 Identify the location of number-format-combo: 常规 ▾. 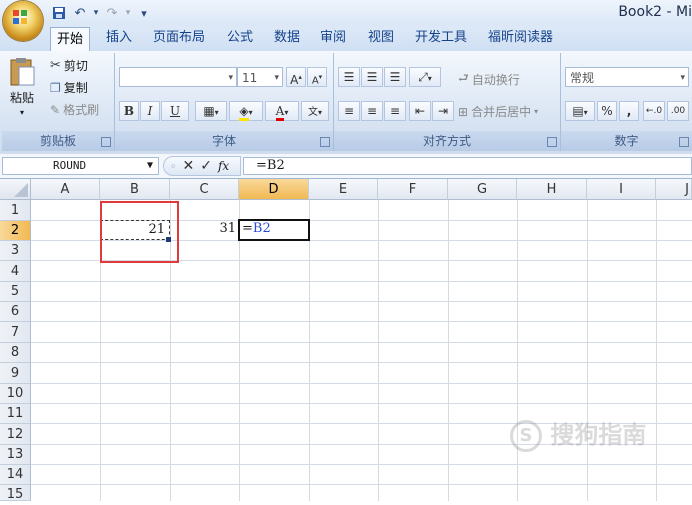
(627, 77).